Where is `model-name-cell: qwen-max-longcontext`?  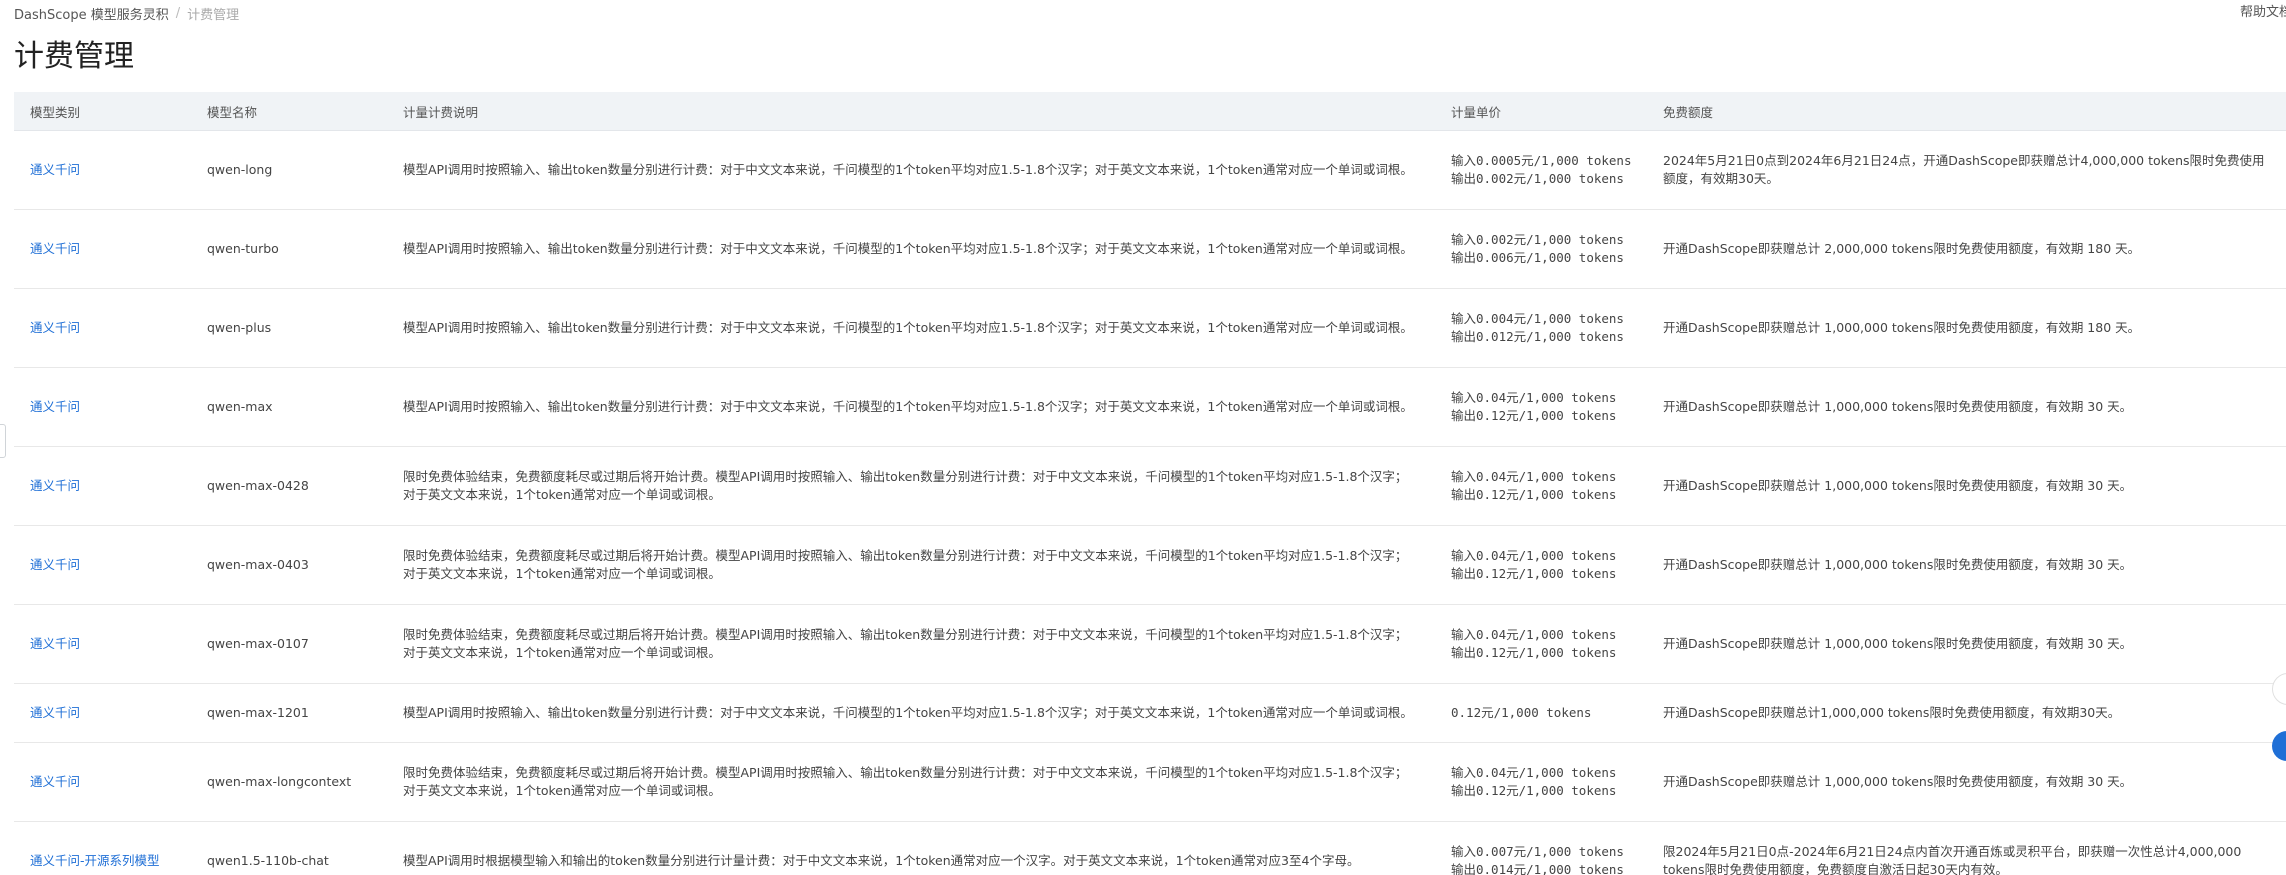 model-name-cell: qwen-max-longcontext is located at coordinates (289, 782).